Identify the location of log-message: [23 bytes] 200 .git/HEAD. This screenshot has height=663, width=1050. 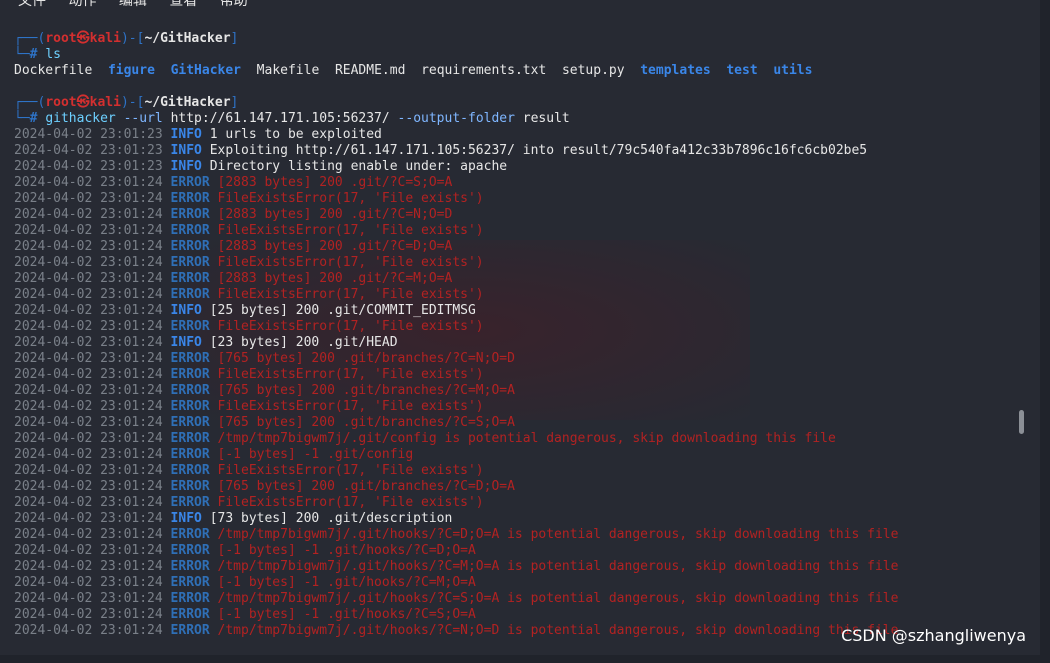
(303, 342).